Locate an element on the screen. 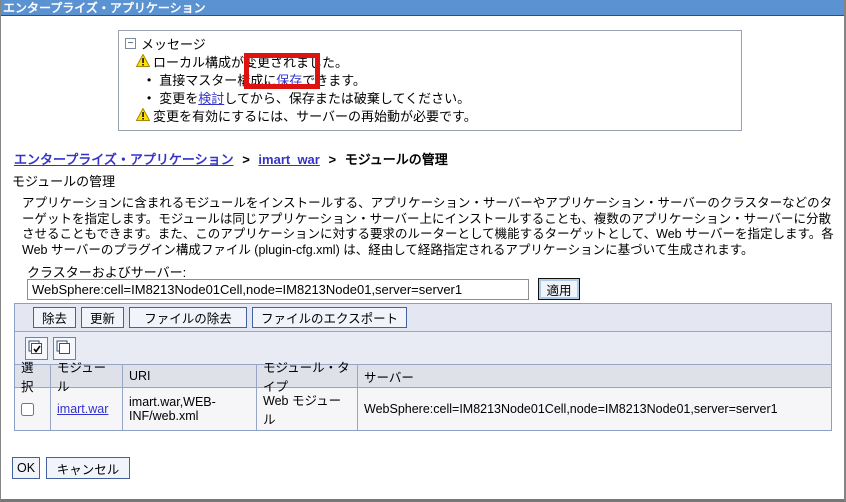 The image size is (846, 502). message-text: 変更を有効にするには、サーバーの再始動が必要です。 is located at coordinates (315, 116).